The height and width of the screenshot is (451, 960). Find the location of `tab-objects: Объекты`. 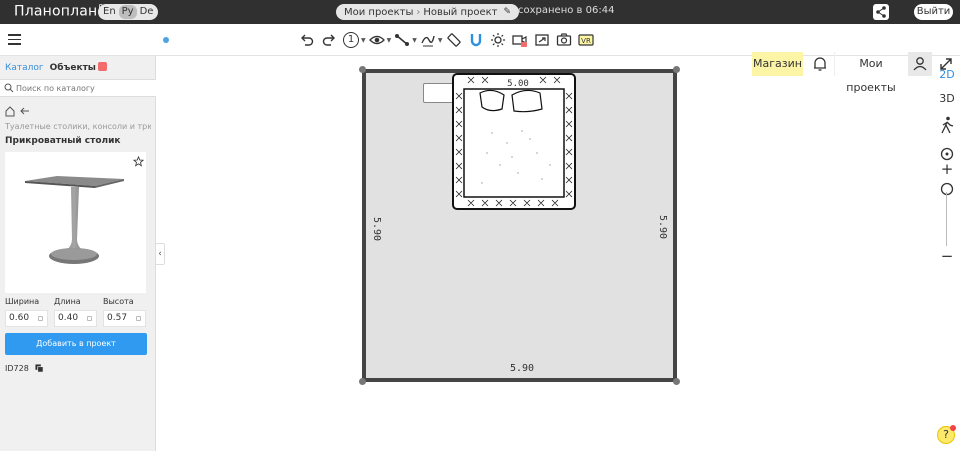

tab-objects: Объекты is located at coordinates (78, 67).